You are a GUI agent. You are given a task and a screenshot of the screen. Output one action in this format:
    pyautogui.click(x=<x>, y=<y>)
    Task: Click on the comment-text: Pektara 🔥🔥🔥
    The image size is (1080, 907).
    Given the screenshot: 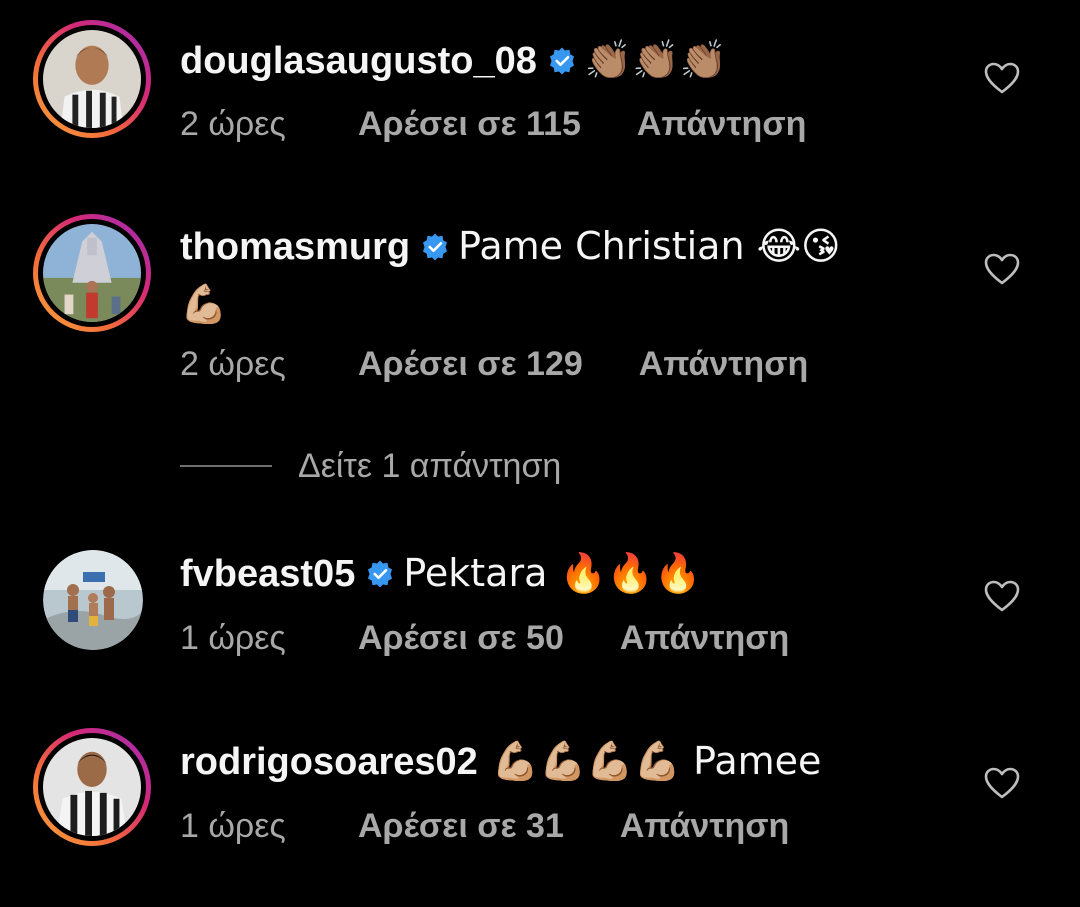 What is the action you would take?
    pyautogui.click(x=552, y=573)
    